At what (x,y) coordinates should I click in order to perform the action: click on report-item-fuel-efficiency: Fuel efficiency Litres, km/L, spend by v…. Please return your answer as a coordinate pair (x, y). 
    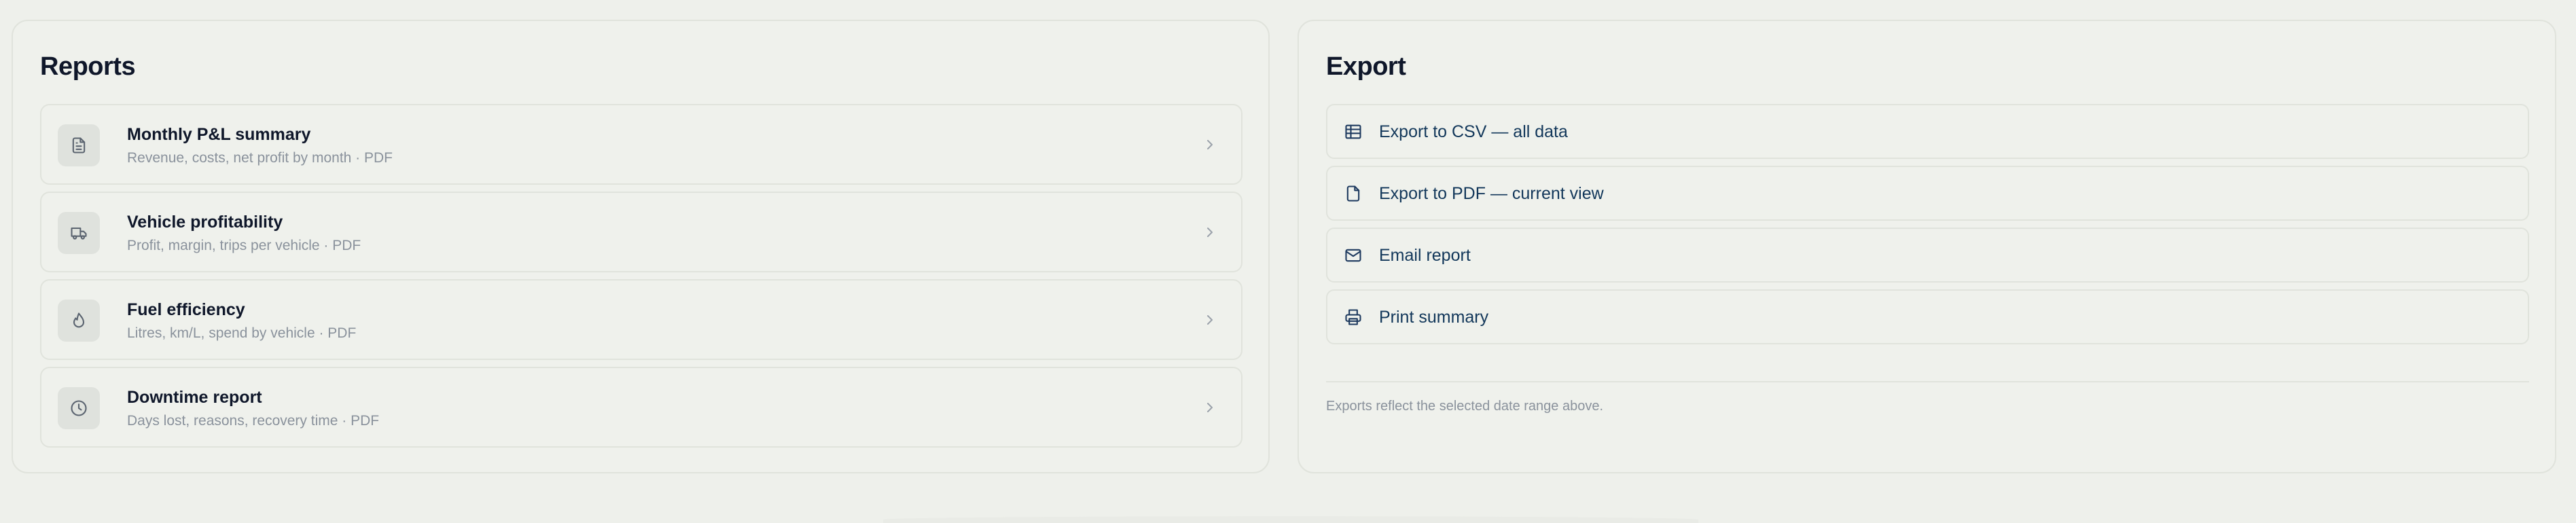
    Looking at the image, I should click on (641, 319).